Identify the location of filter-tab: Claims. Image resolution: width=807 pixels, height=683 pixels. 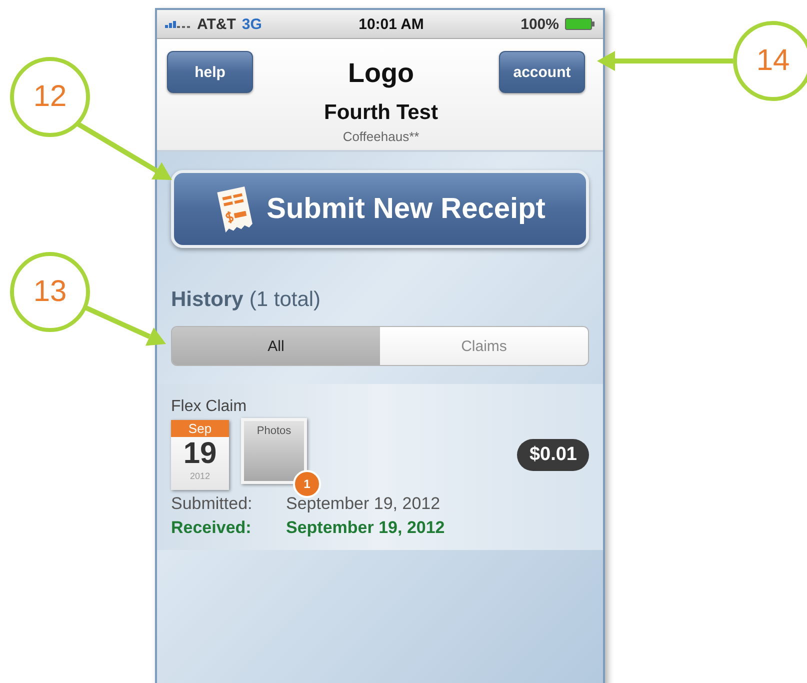
(484, 346).